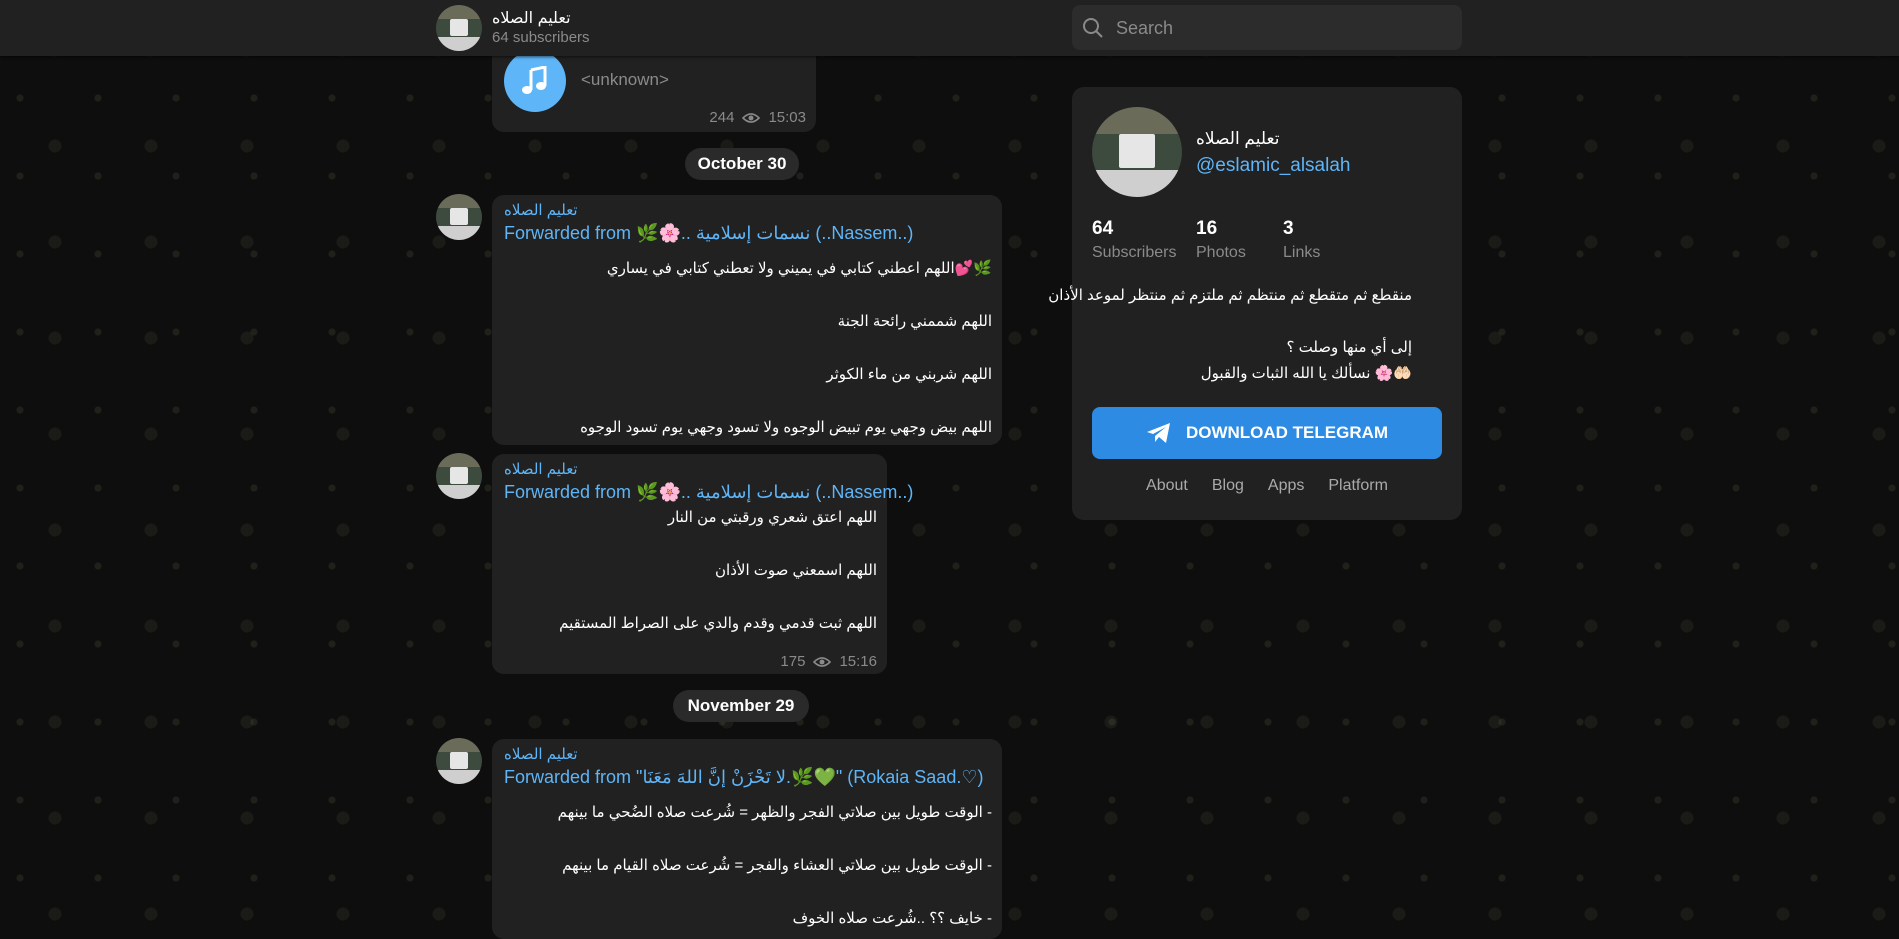  I want to click on search-icon, so click(1093, 28).